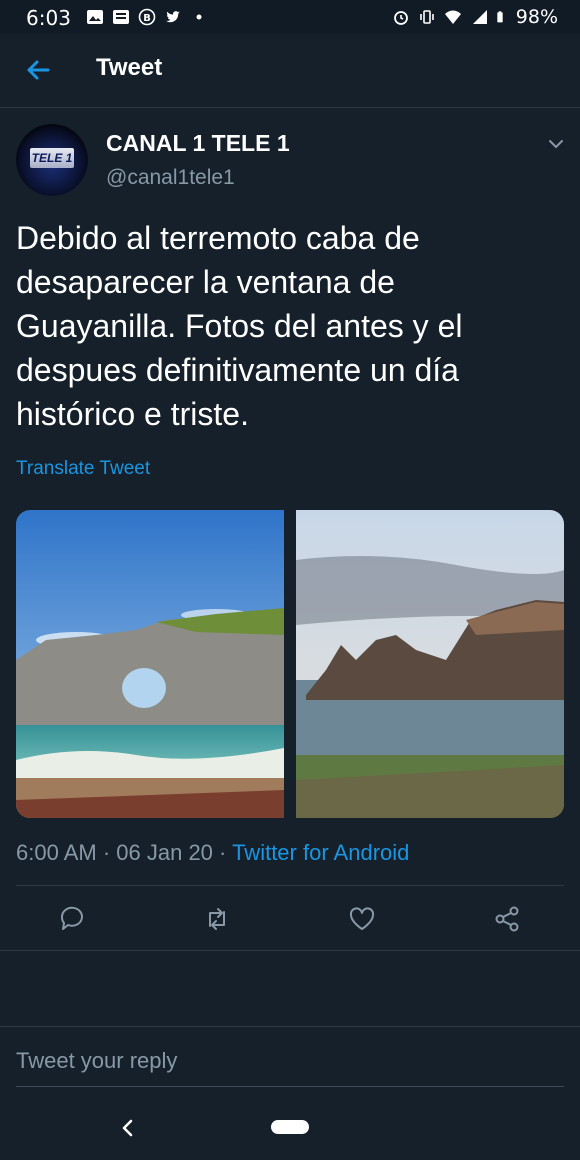  What do you see at coordinates (199, 17) in the screenshot?
I see `dot-icon` at bounding box center [199, 17].